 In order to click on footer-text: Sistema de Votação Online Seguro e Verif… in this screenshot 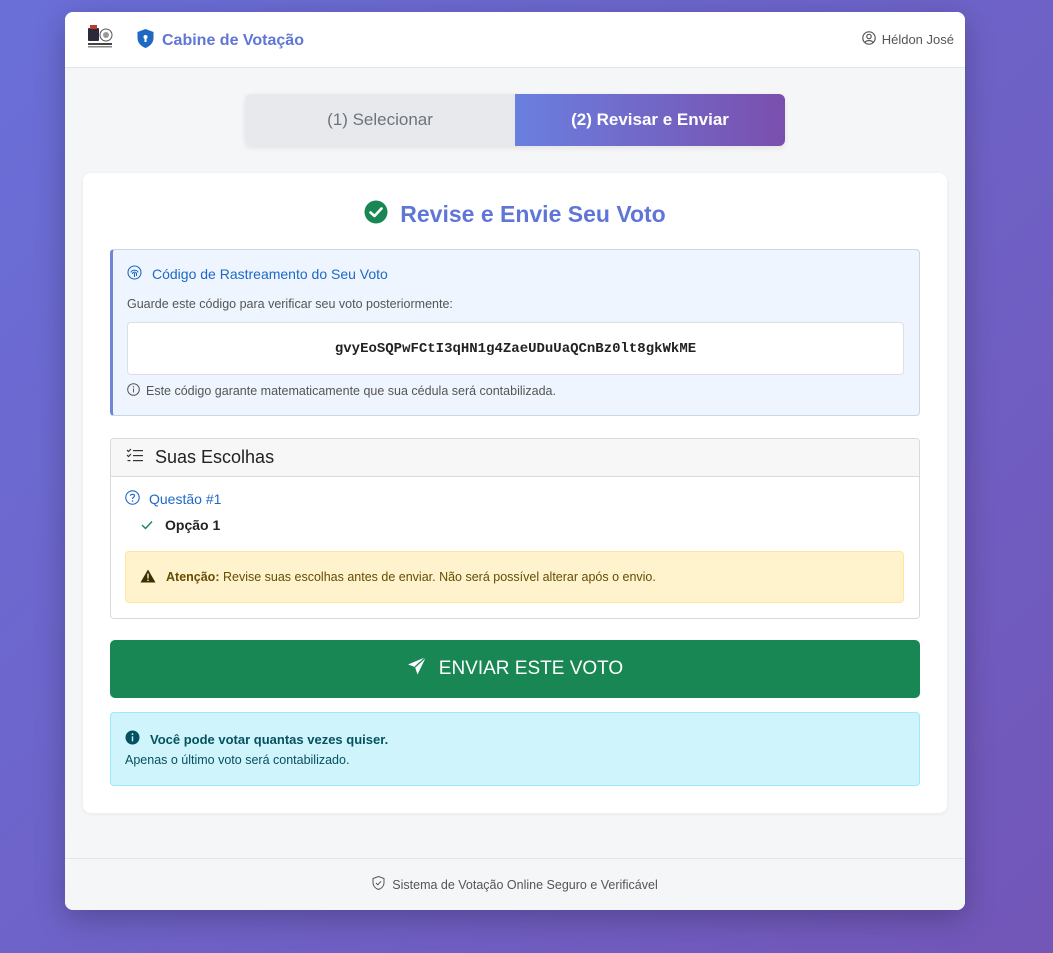, I will do `click(525, 884)`.